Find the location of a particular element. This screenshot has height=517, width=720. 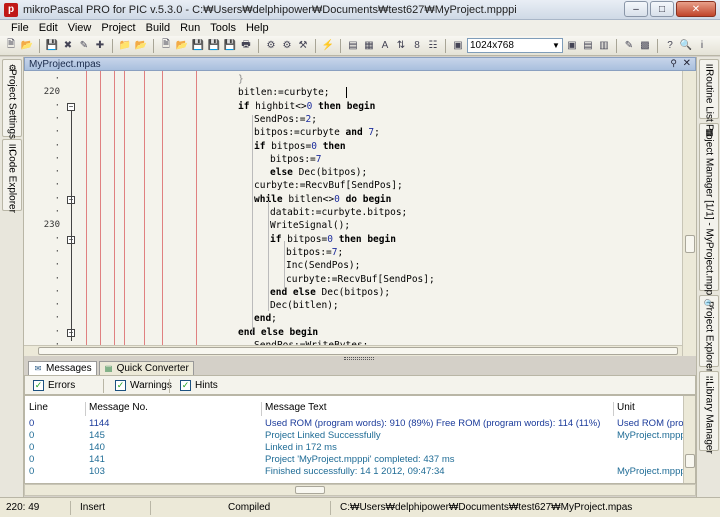

menu-project: Project is located at coordinates (118, 28).